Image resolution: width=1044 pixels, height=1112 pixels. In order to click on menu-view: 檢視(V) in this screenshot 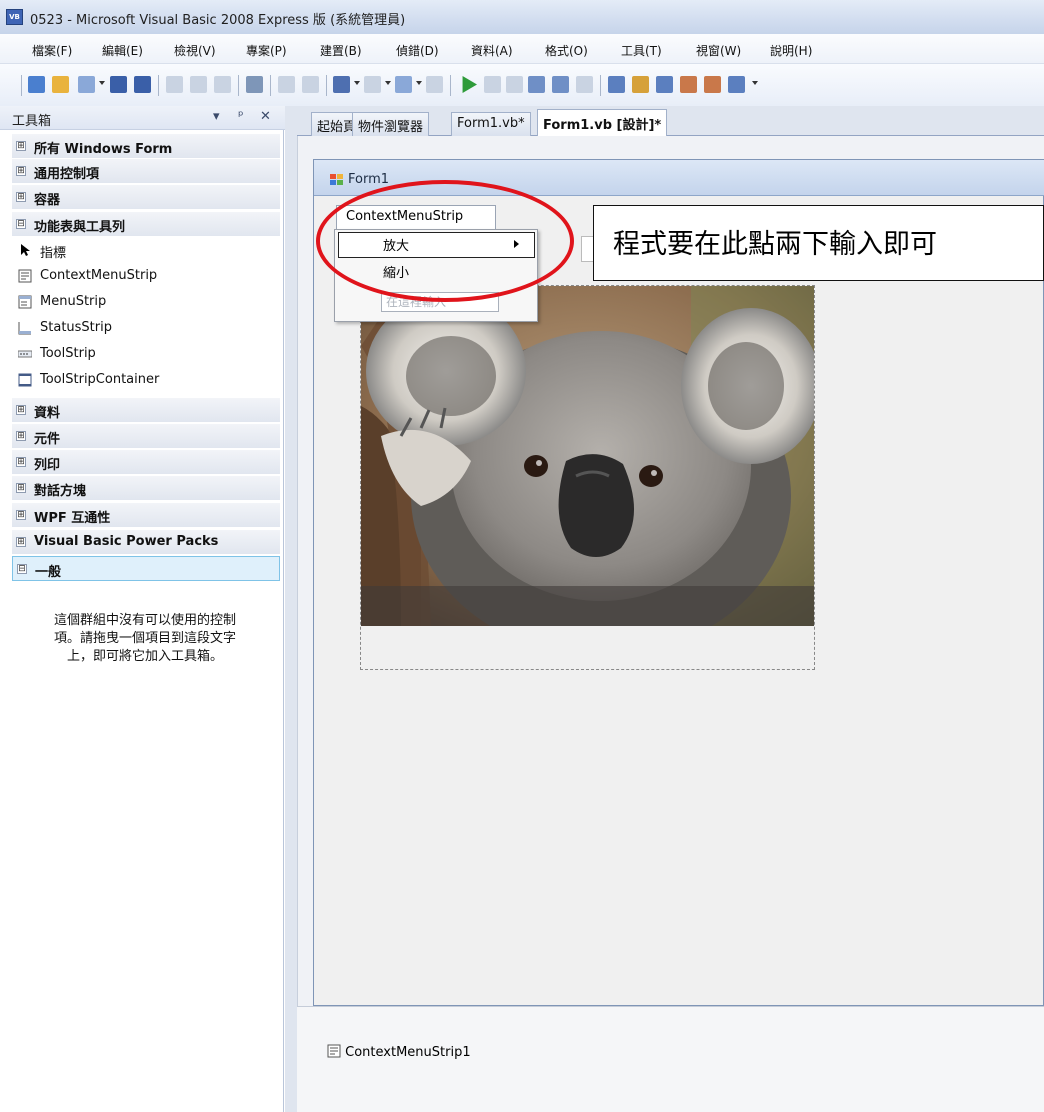, I will do `click(195, 50)`.